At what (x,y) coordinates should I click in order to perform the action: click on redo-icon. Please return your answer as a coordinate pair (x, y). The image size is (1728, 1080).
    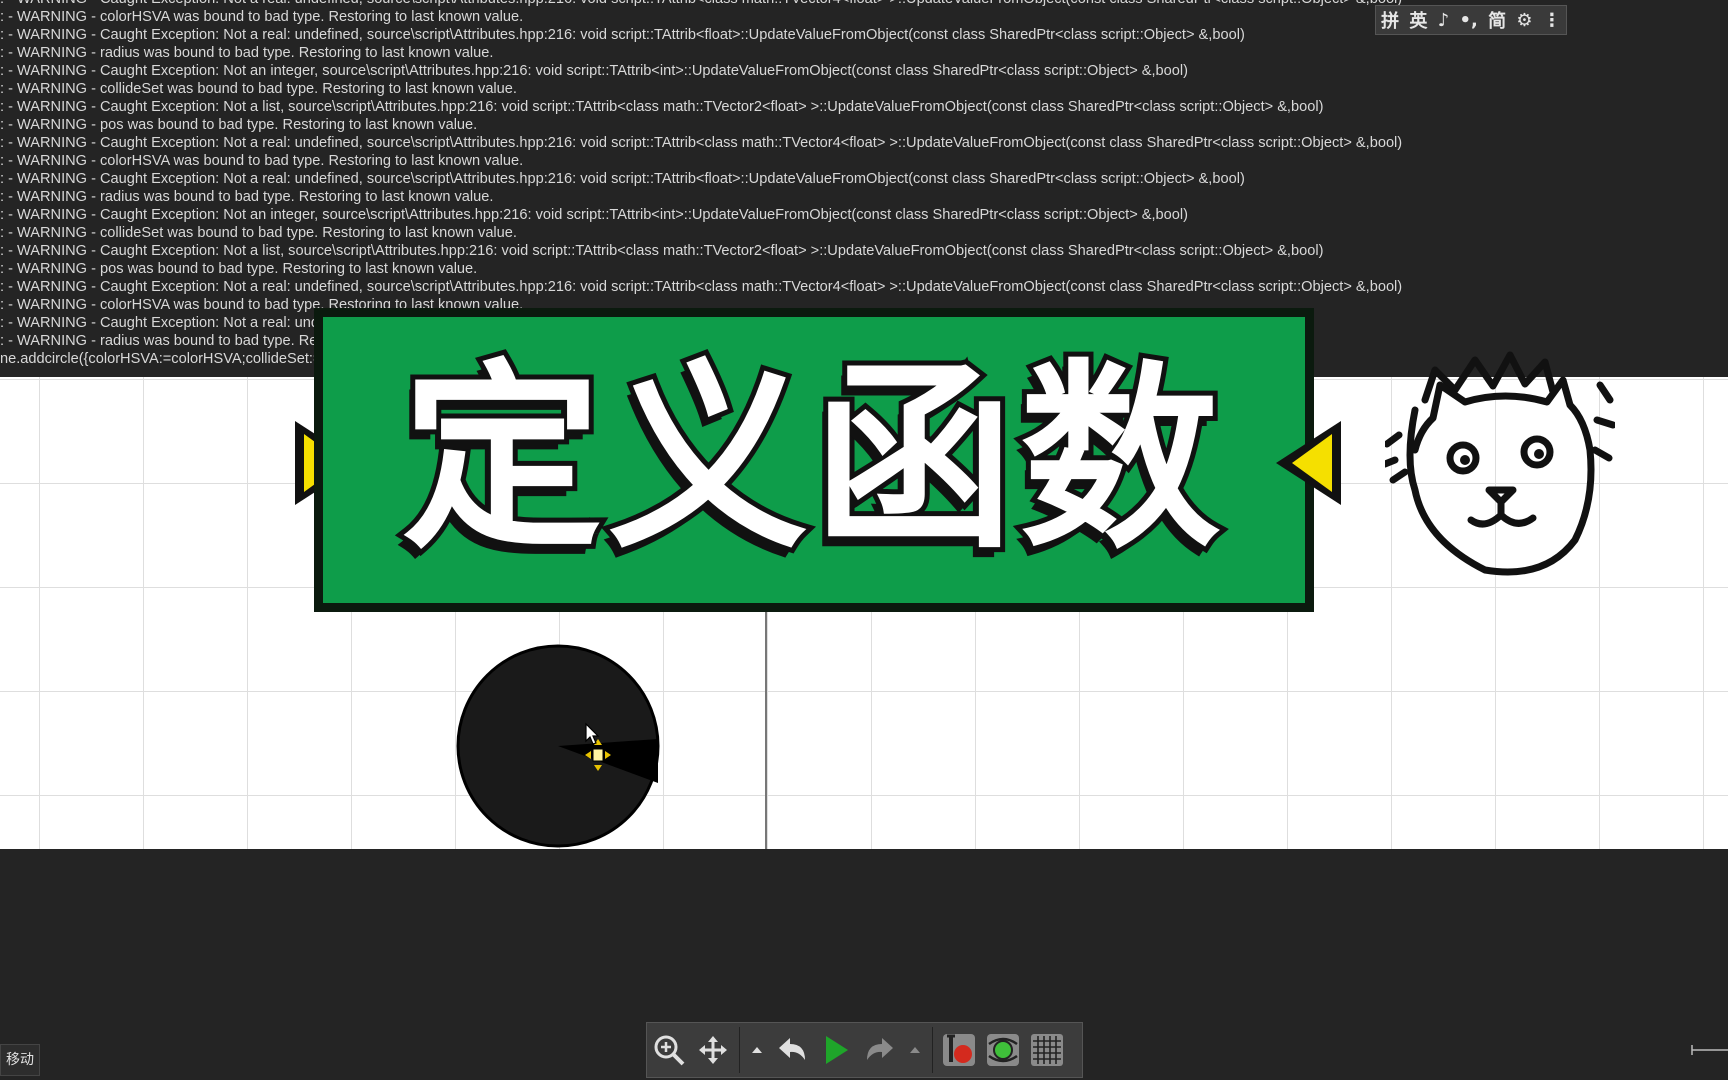
    Looking at the image, I should click on (880, 1049).